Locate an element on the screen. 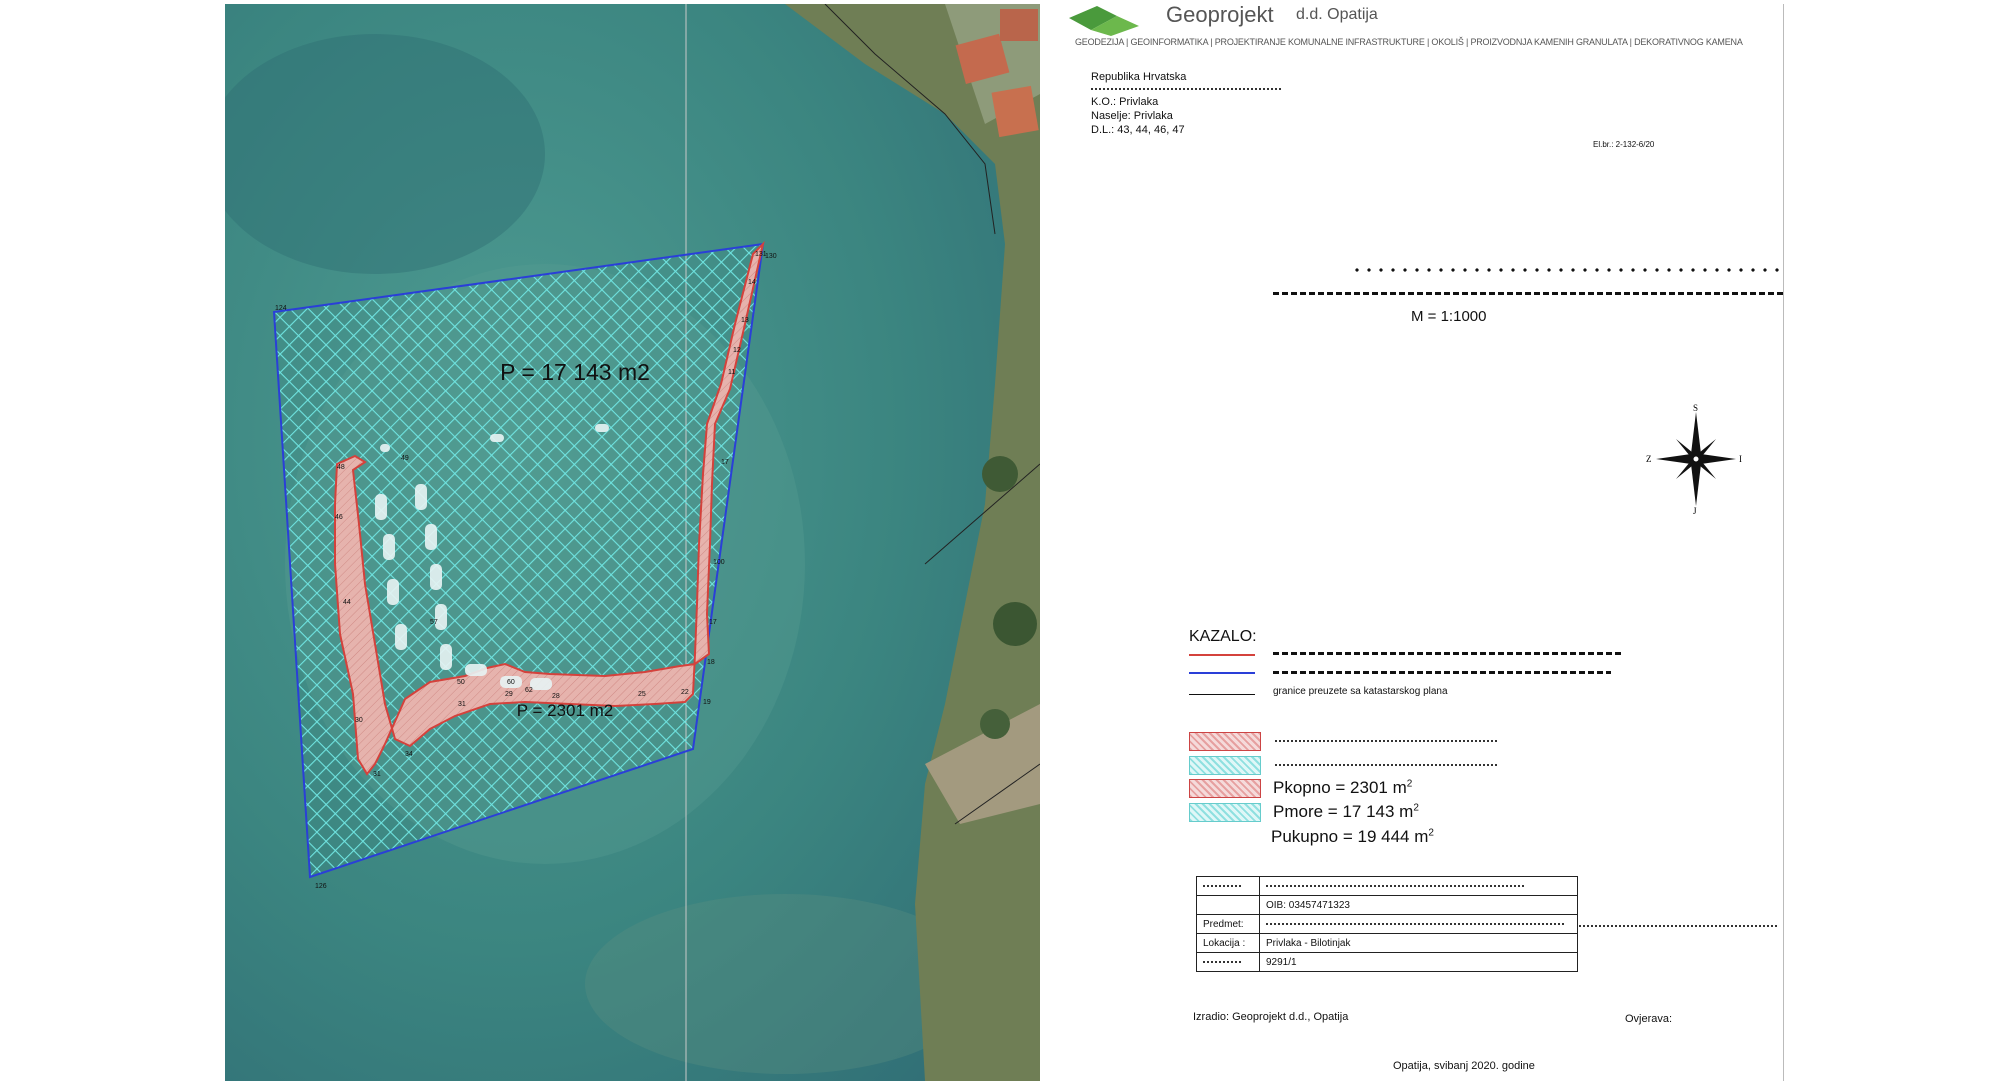 The height and width of the screenshot is (1081, 2000). compass-south: J is located at coordinates (1695, 510).